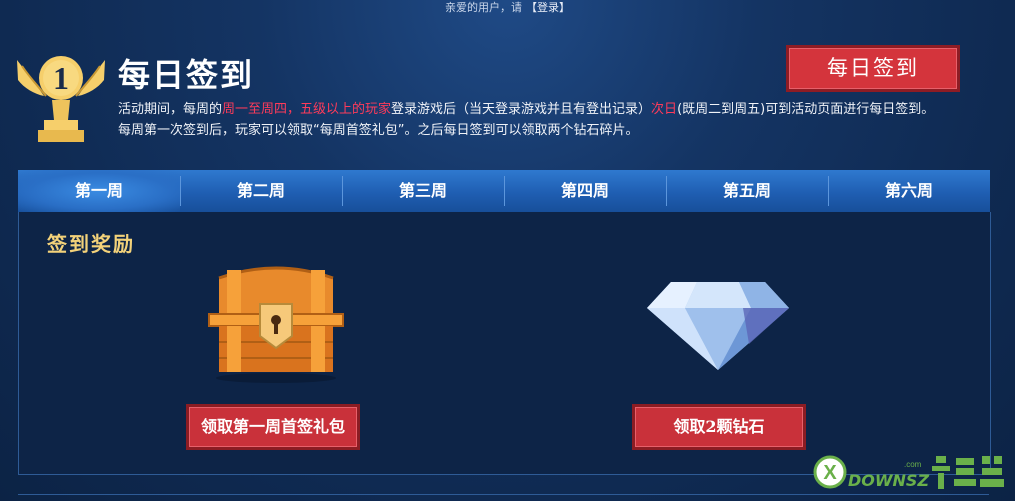  I want to click on treasure-chest-icon, so click(276, 324).